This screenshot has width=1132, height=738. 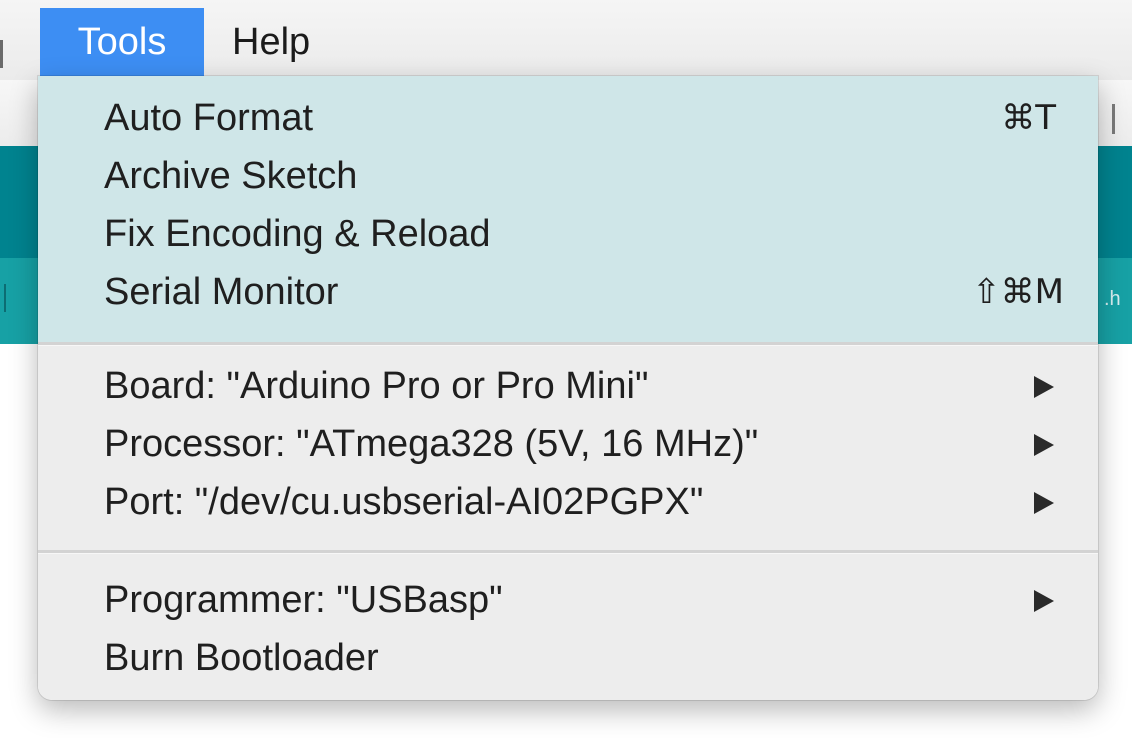 I want to click on menu-item-programmer: Programmer: "USBasp", so click(x=584, y=600).